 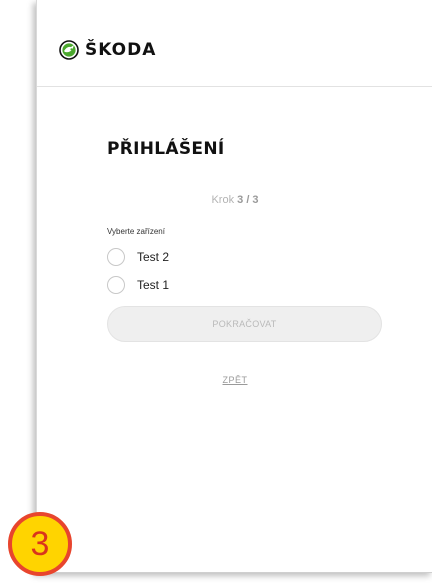 What do you see at coordinates (121, 50) in the screenshot?
I see `brand-name: ŠKODA` at bounding box center [121, 50].